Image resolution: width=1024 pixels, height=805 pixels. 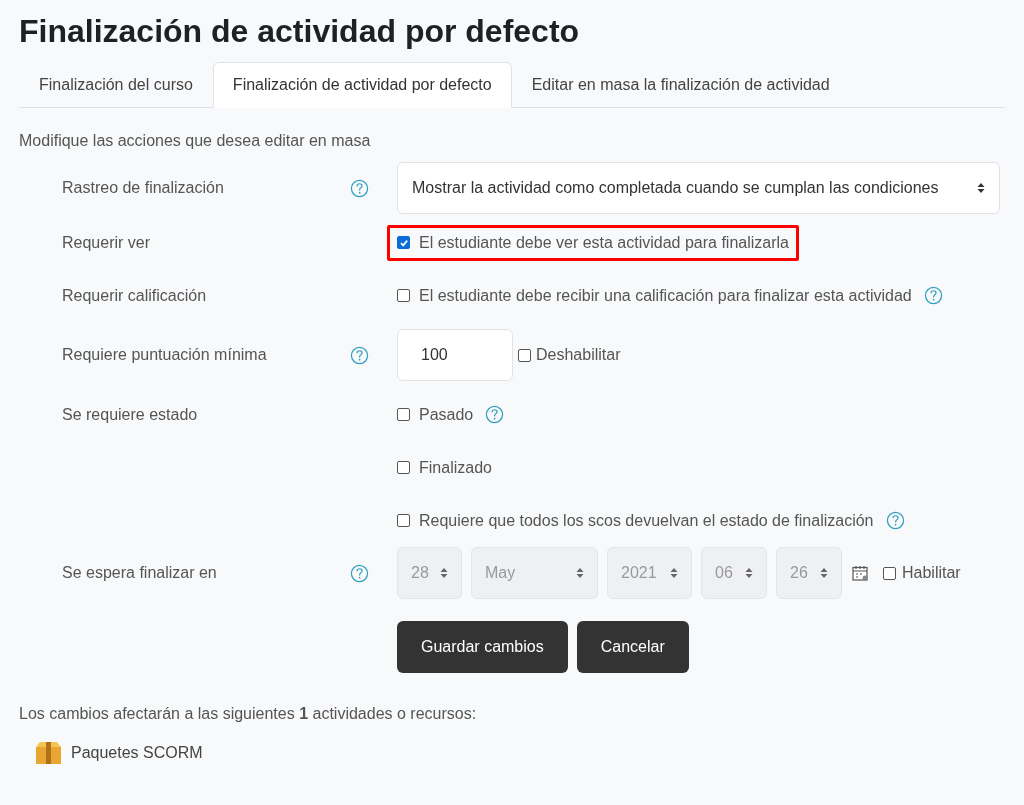 What do you see at coordinates (106, 242) in the screenshot?
I see `field-label: Requerir ver` at bounding box center [106, 242].